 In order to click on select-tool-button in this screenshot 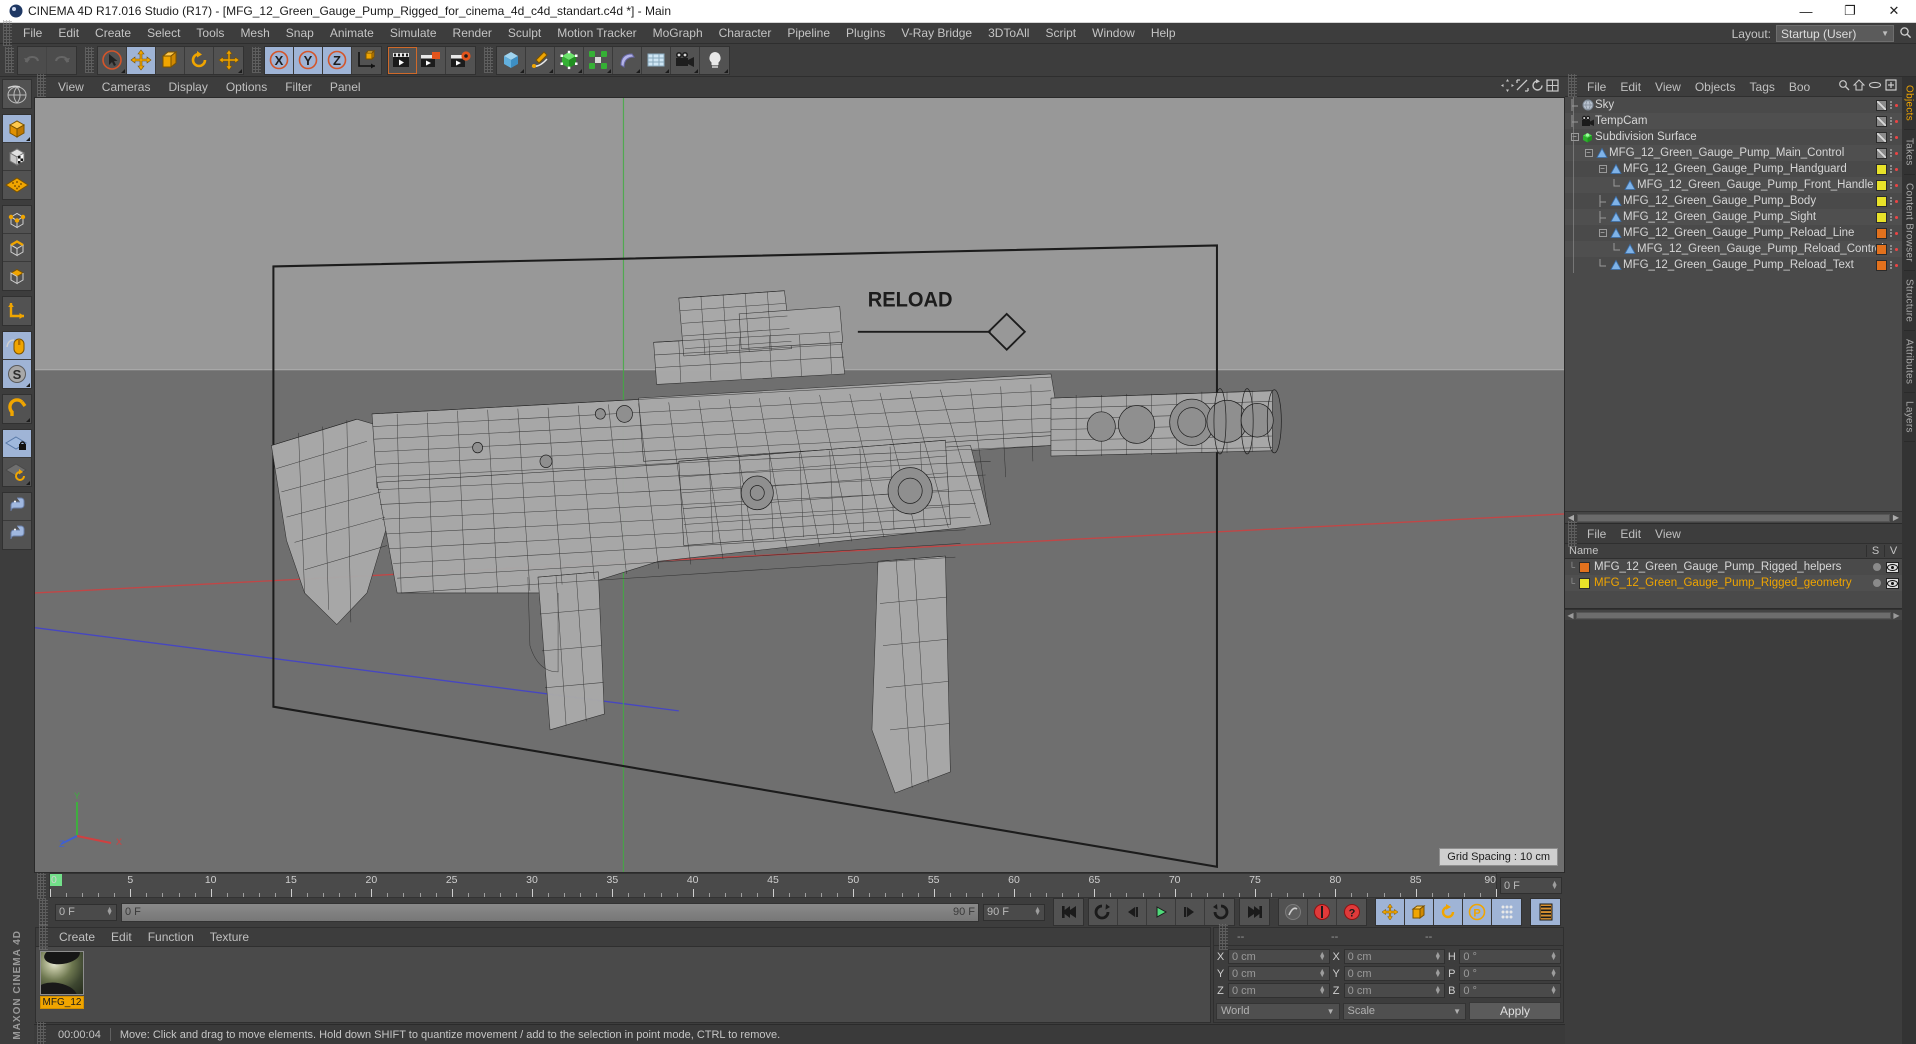, I will do `click(112, 60)`.